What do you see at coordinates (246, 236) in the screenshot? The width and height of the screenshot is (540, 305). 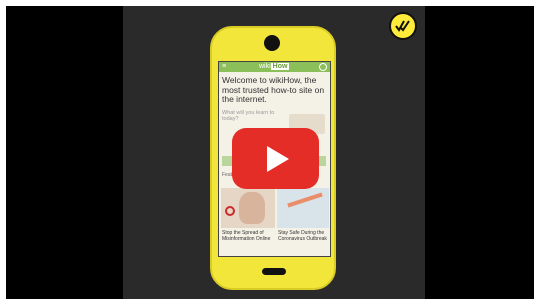 I see `article-title-1: Stop the Spread of Misinformation Online` at bounding box center [246, 236].